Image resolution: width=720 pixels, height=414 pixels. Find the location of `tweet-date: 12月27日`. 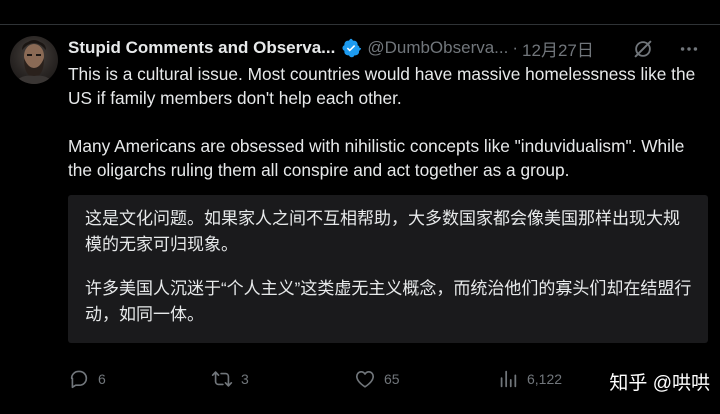

tweet-date: 12月27日 is located at coordinates (558, 48).